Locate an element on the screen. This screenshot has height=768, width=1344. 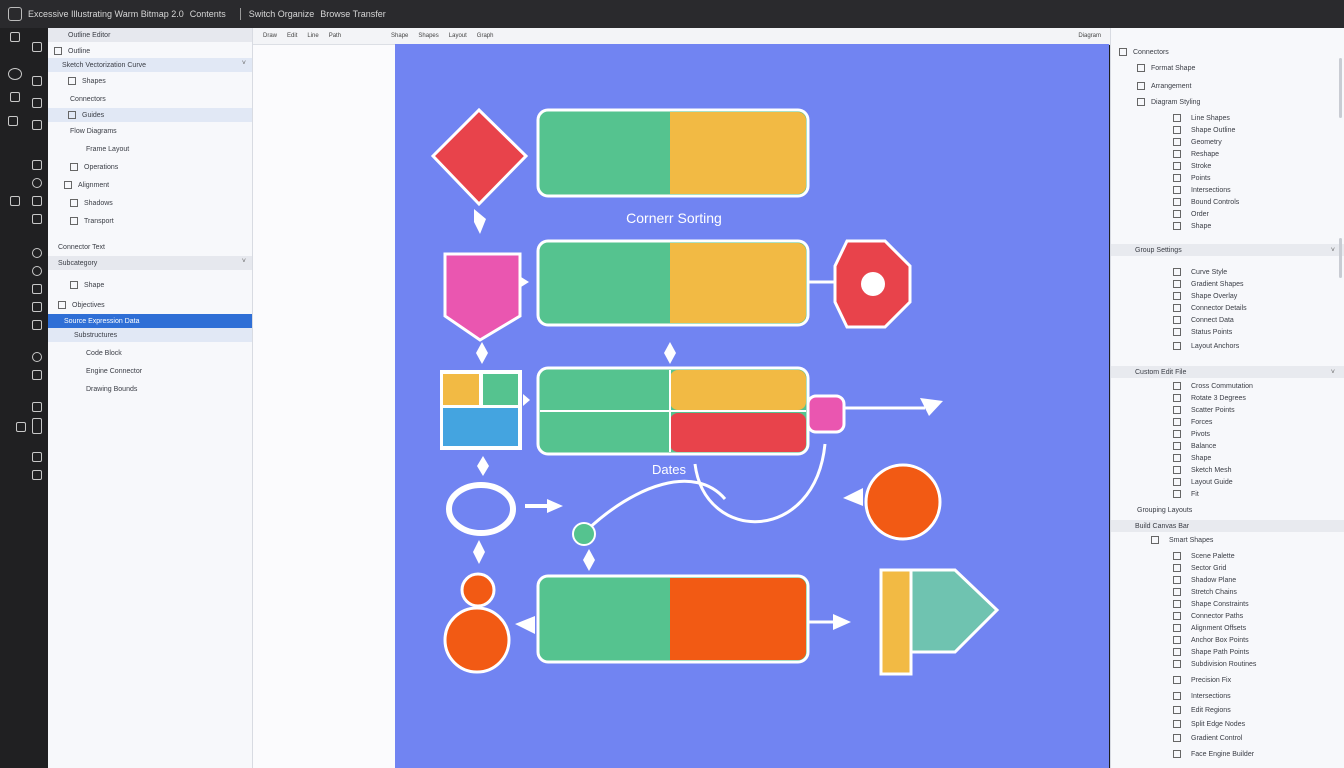
property-item: Layout Anchors is located at coordinates (1258, 346).